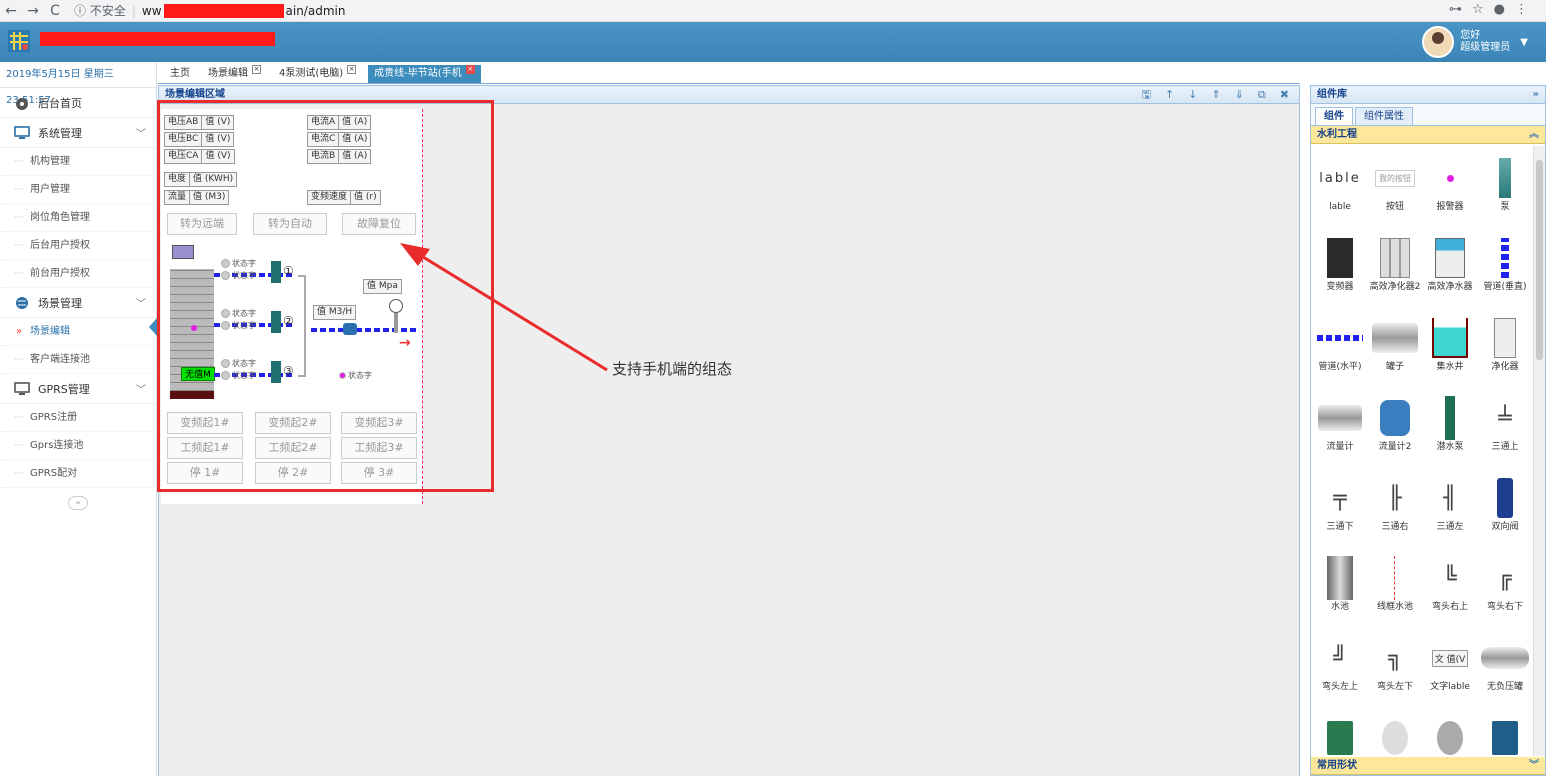 The width and height of the screenshot is (1546, 776). Describe the element at coordinates (1505, 184) in the screenshot. I see `component-pump: 泵` at that location.